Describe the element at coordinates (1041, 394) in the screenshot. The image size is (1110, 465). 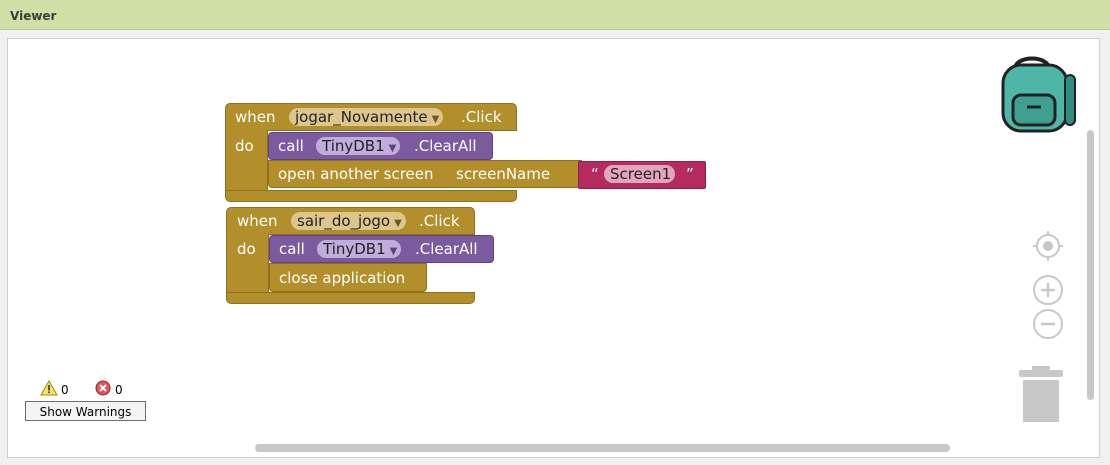
I see `trash-icon` at that location.